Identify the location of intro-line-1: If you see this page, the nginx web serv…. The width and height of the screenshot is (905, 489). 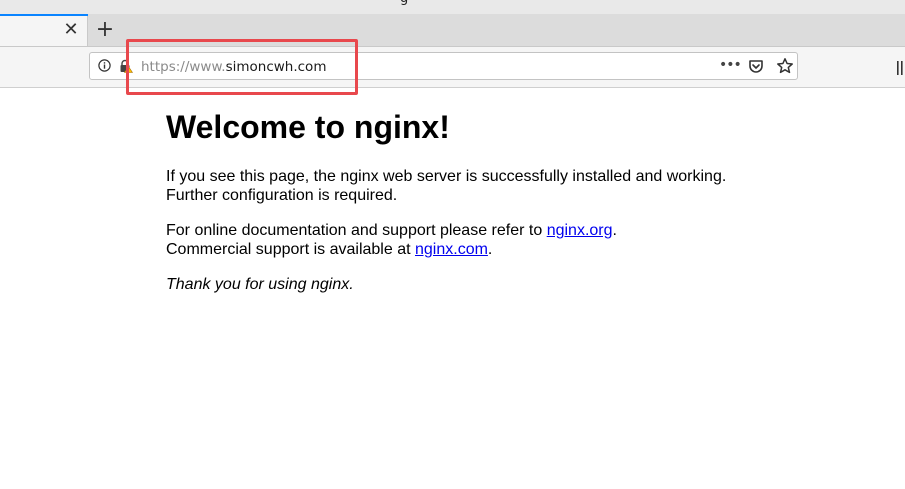
(446, 176).